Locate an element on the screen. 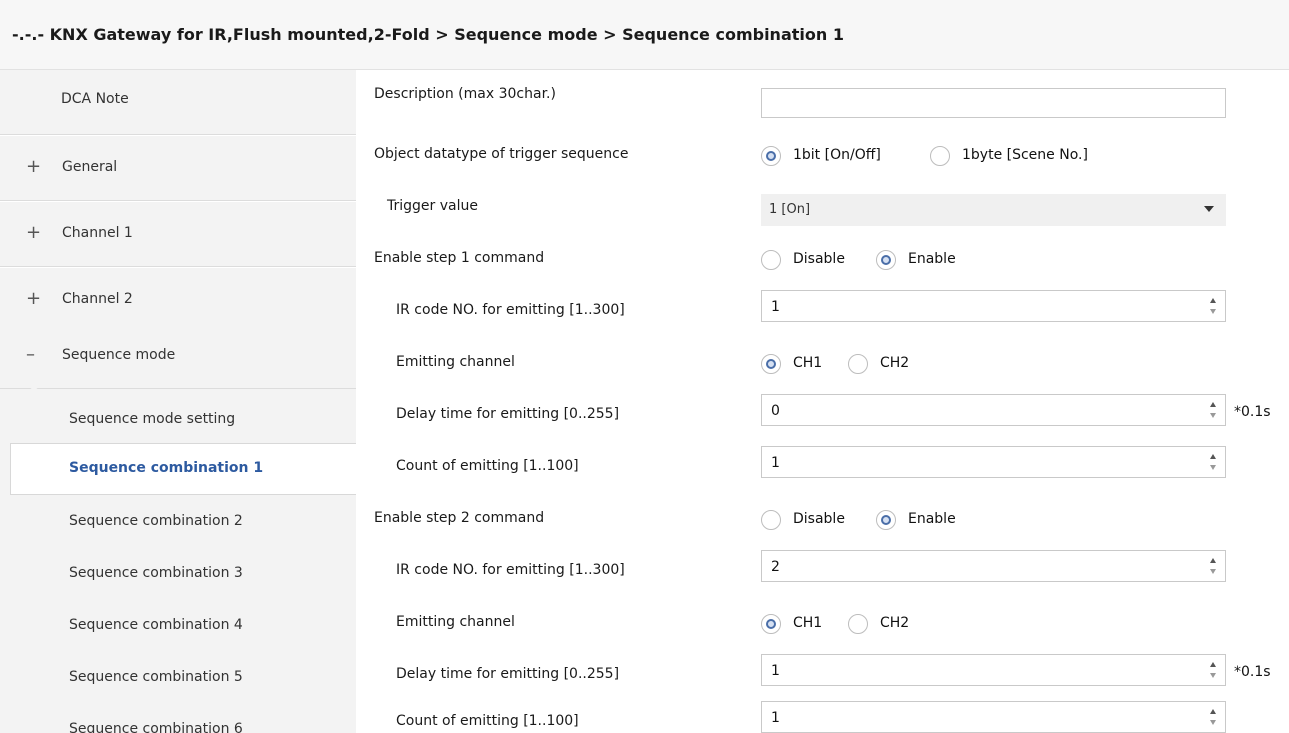  description-input is located at coordinates (993, 103).